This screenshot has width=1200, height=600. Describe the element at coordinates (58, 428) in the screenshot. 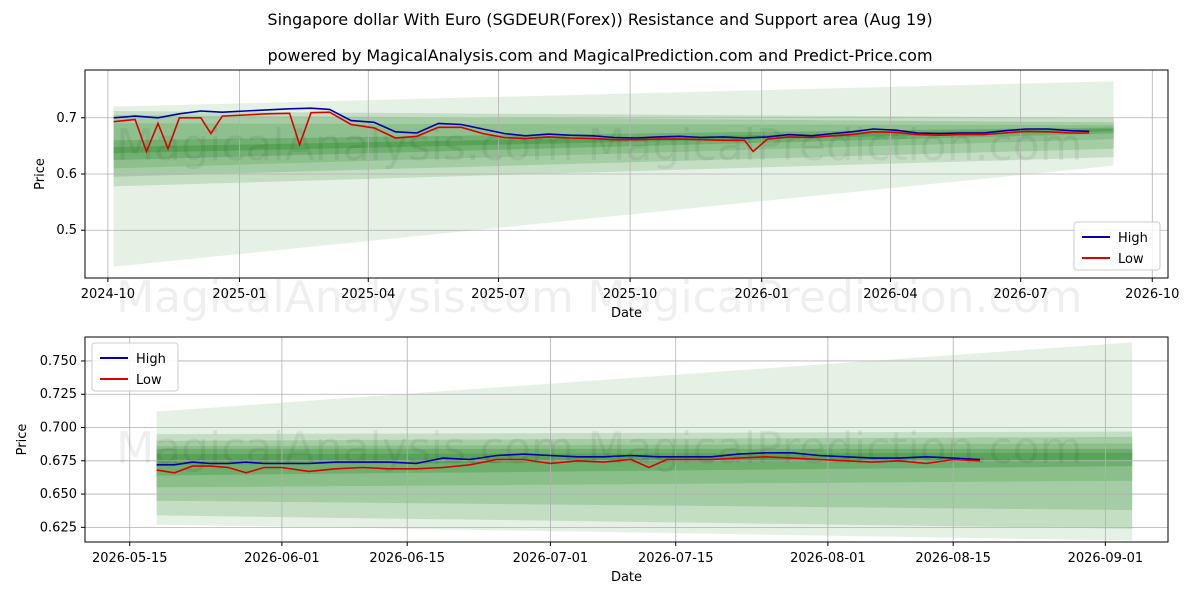

I see `y-tick-label: 0.700` at that location.